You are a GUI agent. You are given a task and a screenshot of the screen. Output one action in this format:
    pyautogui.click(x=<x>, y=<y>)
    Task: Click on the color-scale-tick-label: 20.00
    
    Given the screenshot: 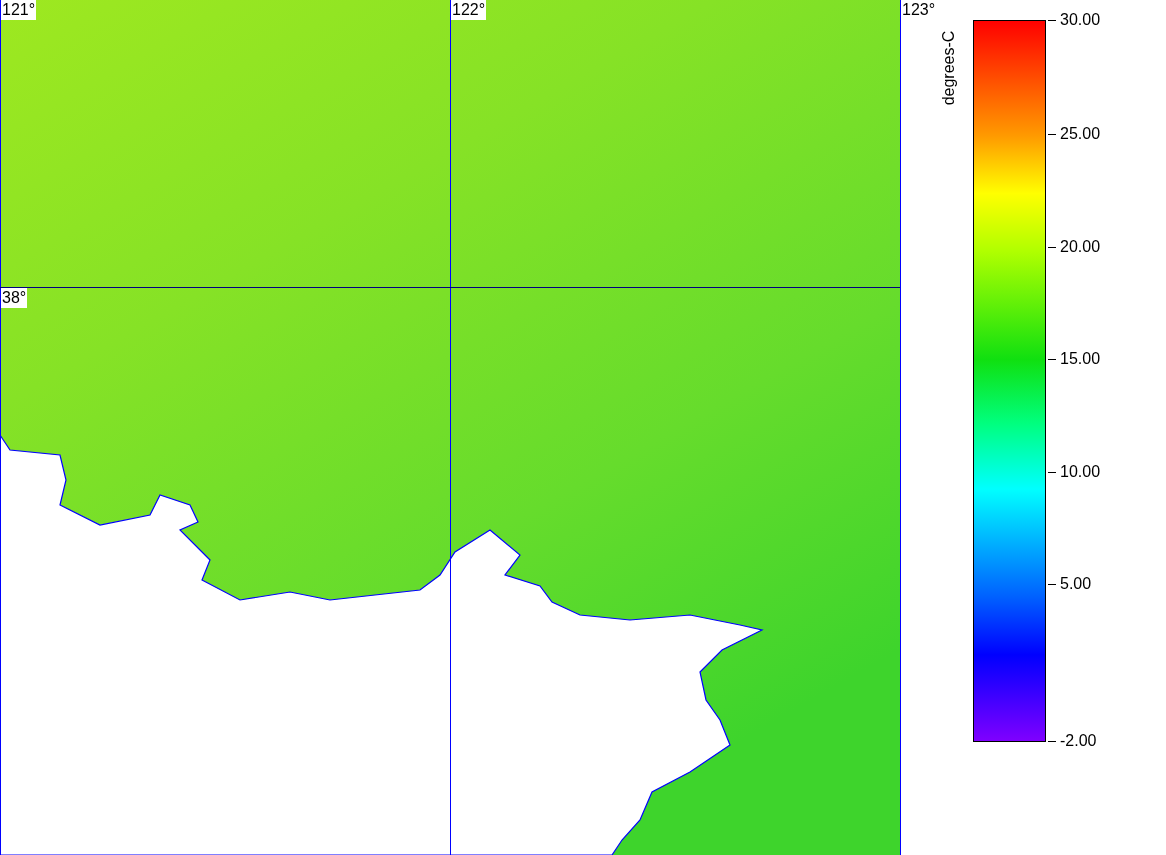 What is the action you would take?
    pyautogui.click(x=1074, y=247)
    